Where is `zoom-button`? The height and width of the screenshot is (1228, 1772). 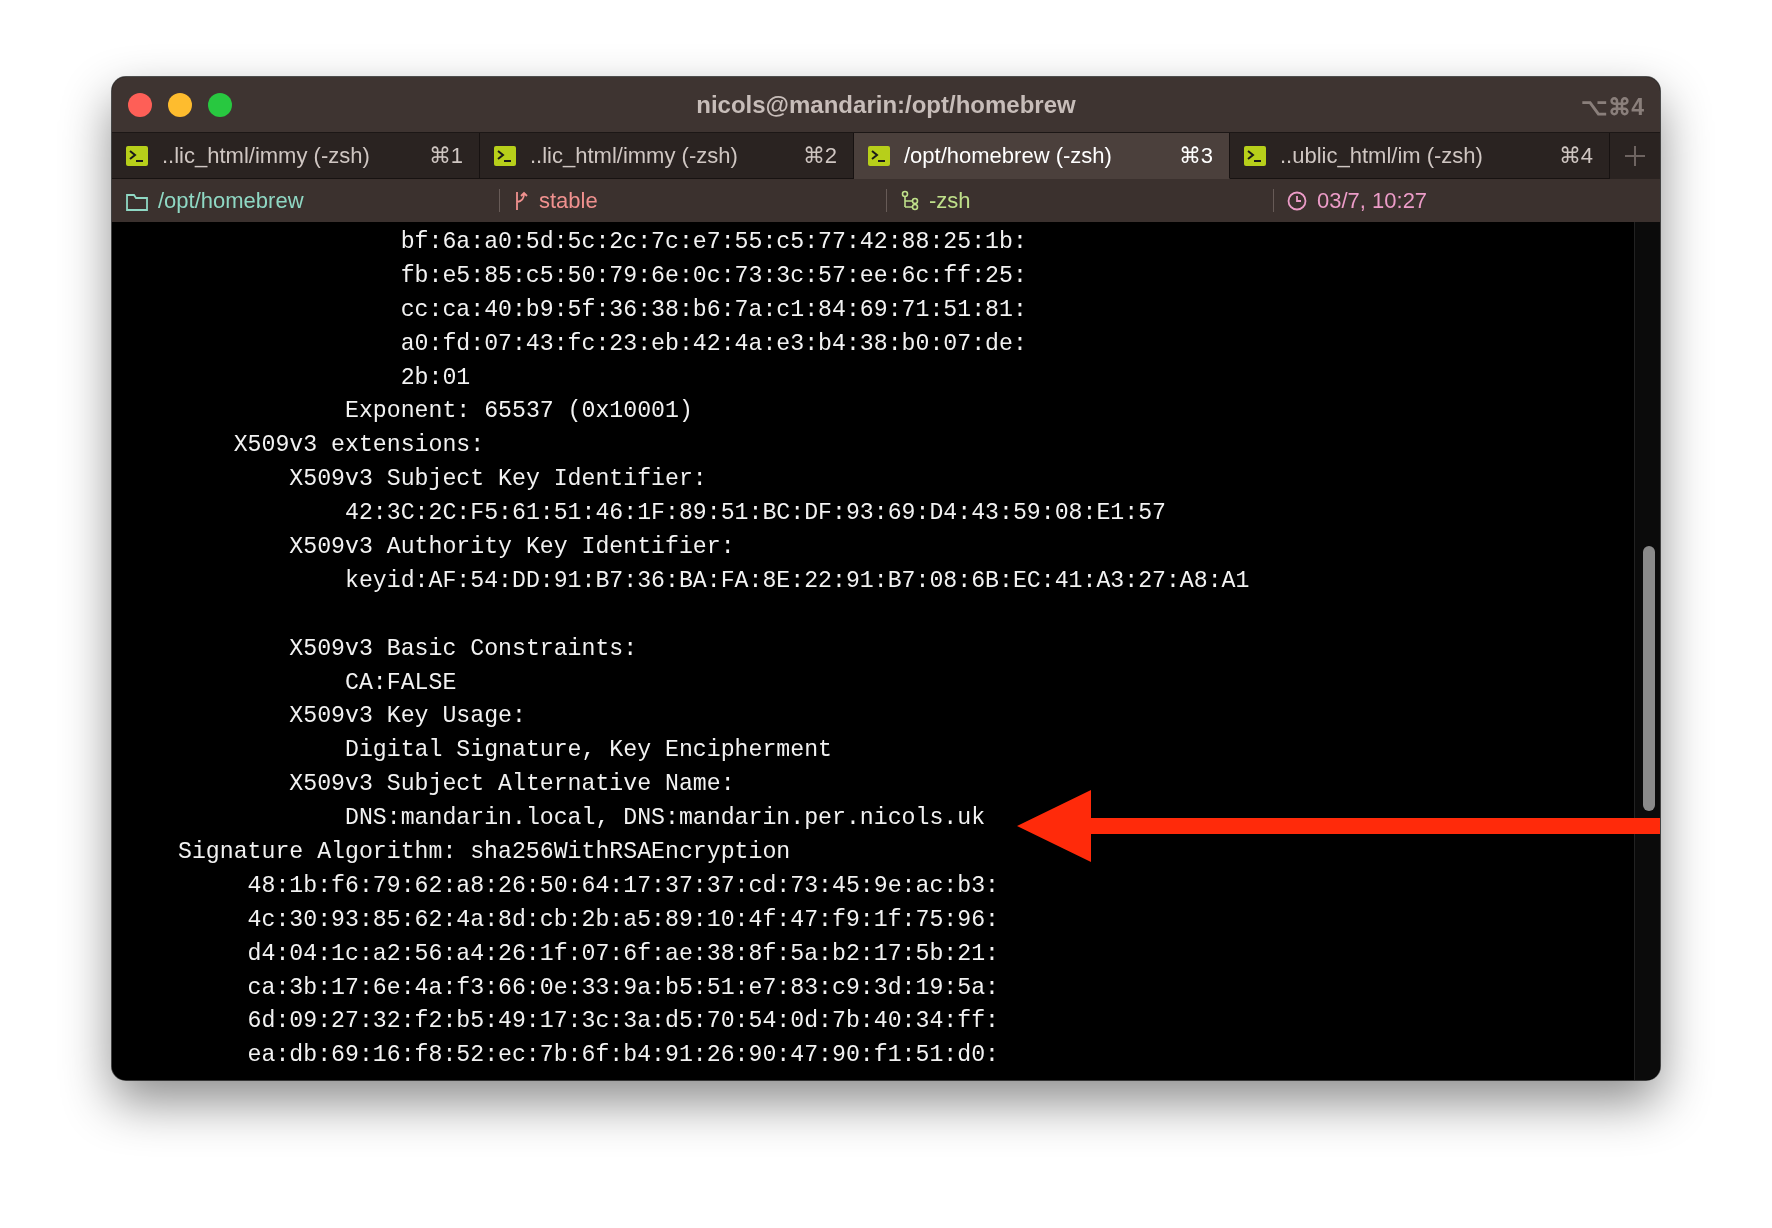 zoom-button is located at coordinates (220, 105).